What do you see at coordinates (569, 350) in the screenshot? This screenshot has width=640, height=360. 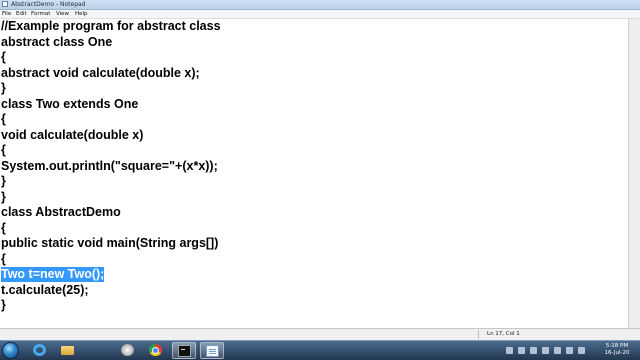 I see `battery-icon` at bounding box center [569, 350].